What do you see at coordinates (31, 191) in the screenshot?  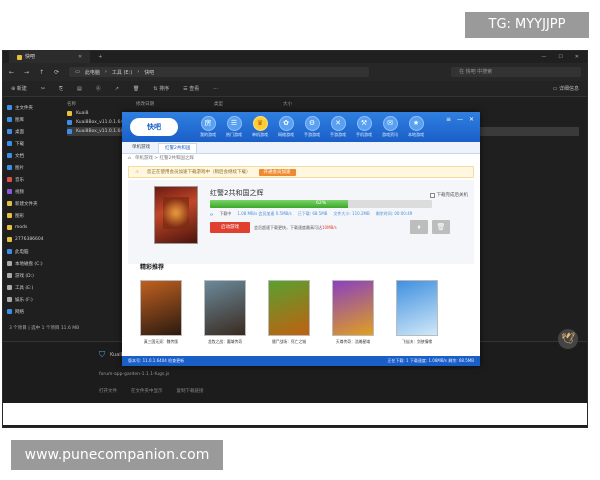 I see `sidebar-item: 视频` at bounding box center [31, 191].